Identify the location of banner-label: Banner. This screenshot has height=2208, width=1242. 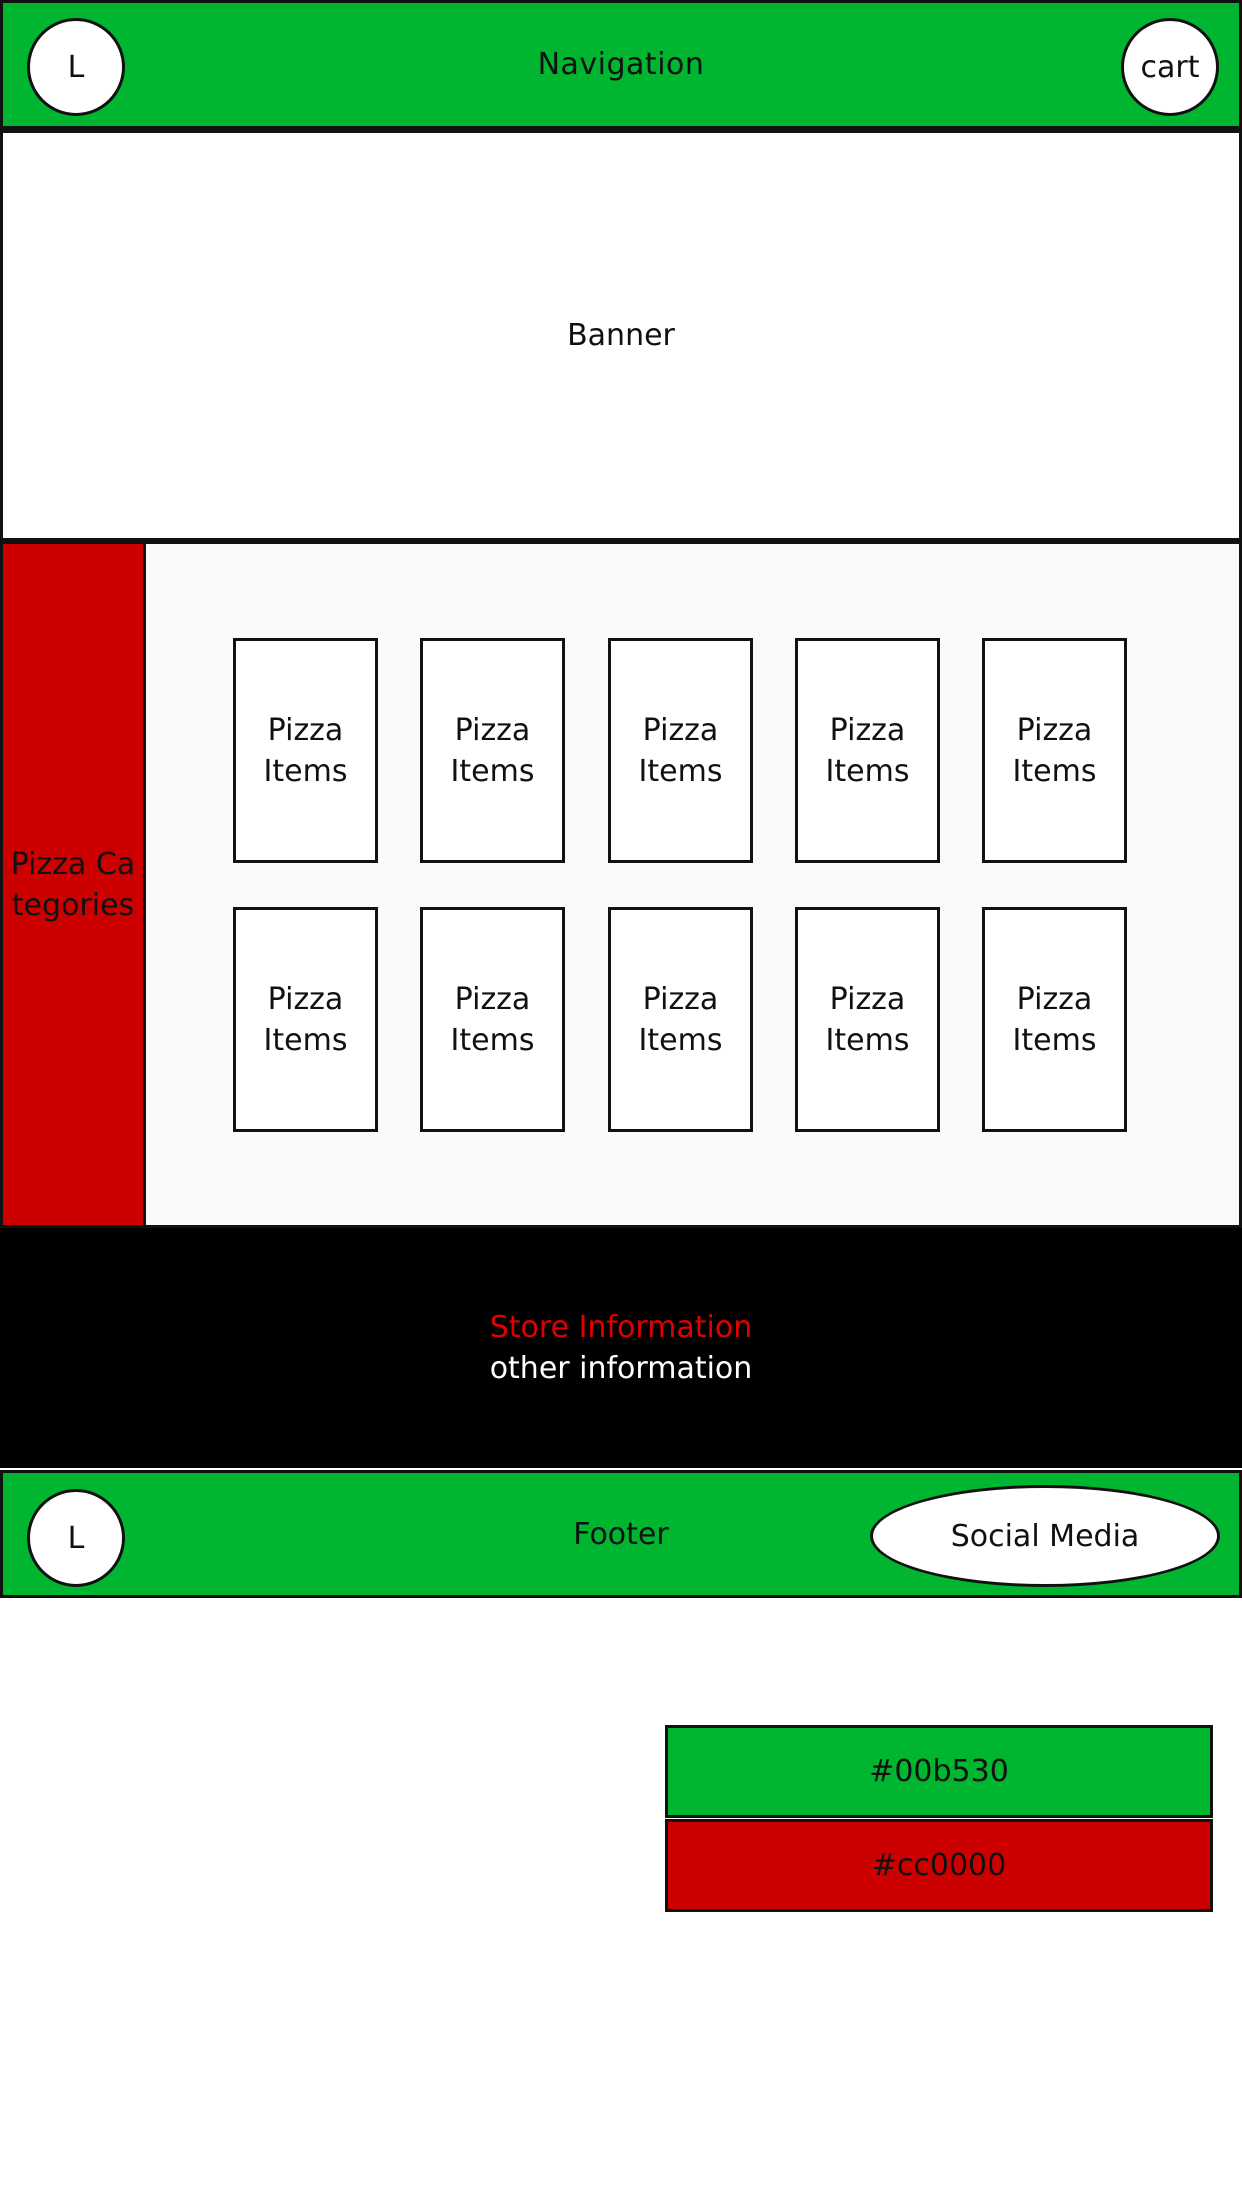
(621, 335).